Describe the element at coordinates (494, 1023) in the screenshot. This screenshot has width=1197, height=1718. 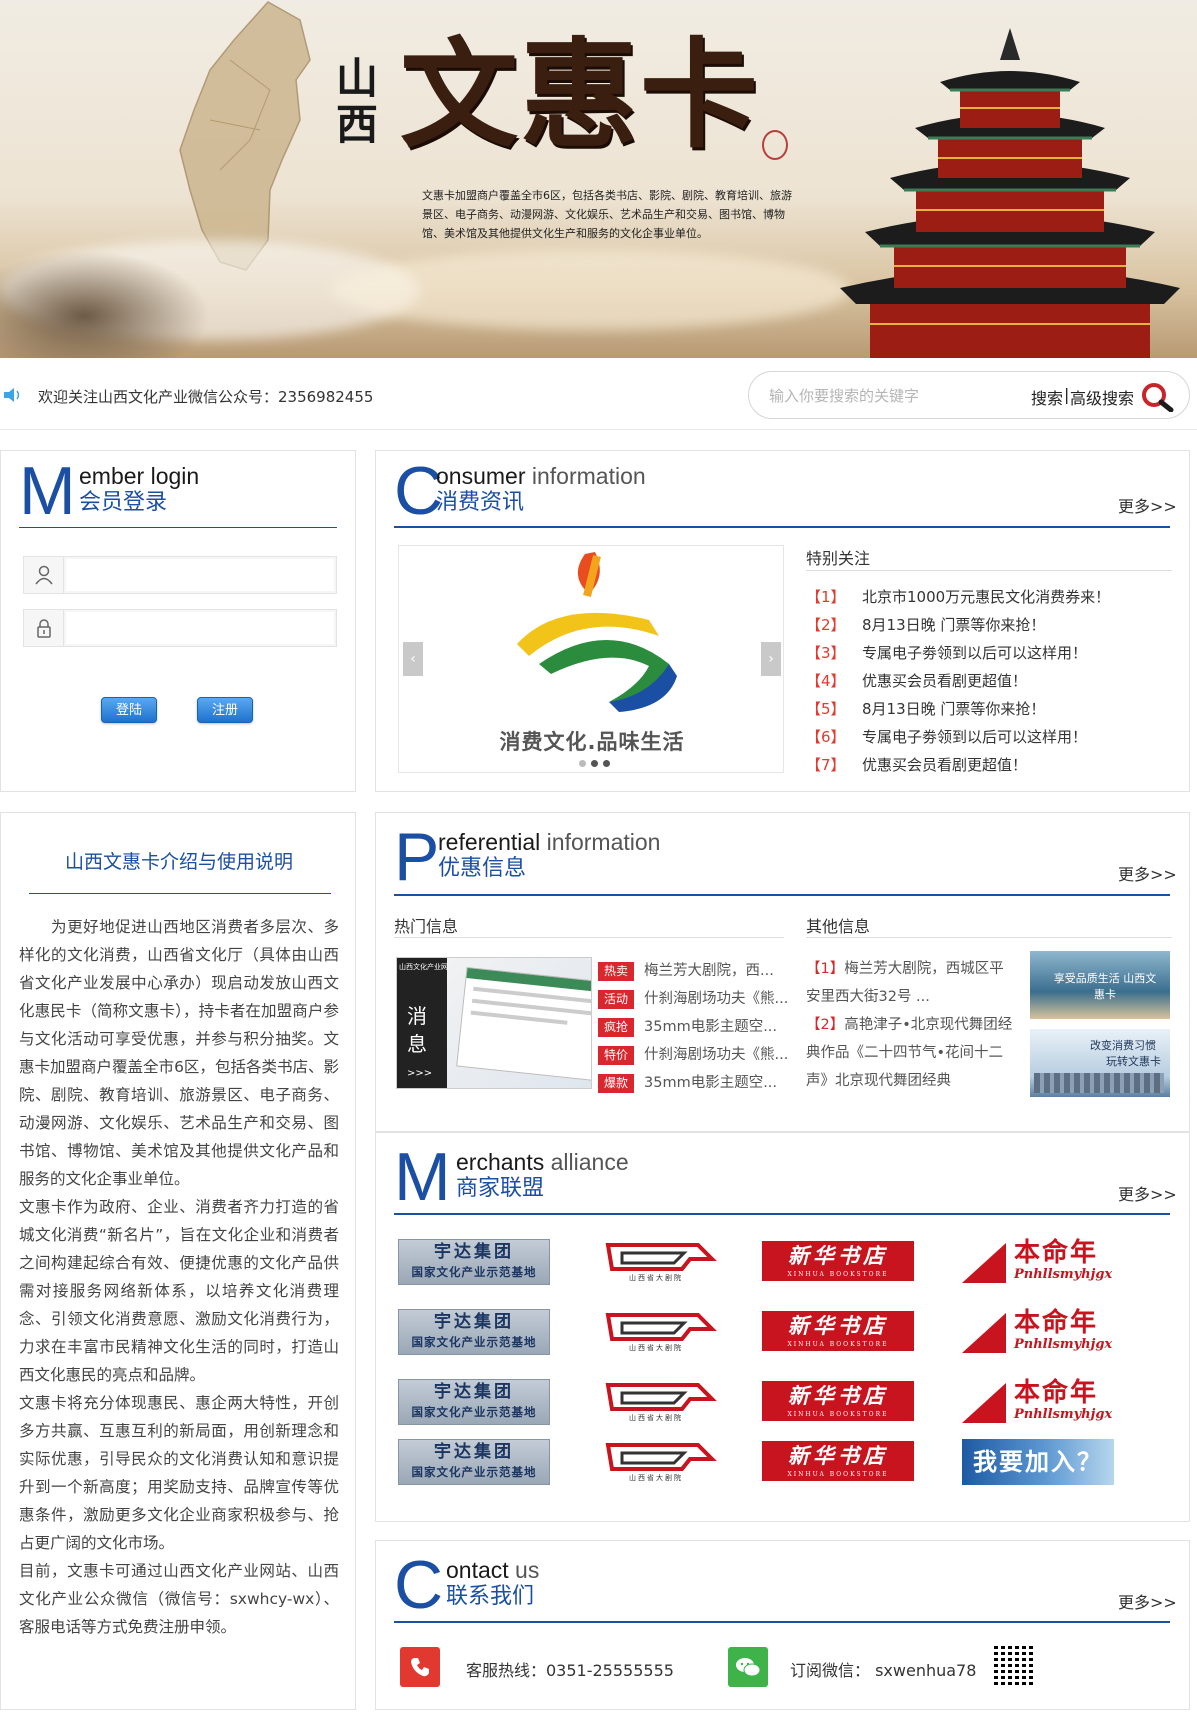
I see `hot-thumbnail: 山西文化产业网 消息 >>>` at that location.